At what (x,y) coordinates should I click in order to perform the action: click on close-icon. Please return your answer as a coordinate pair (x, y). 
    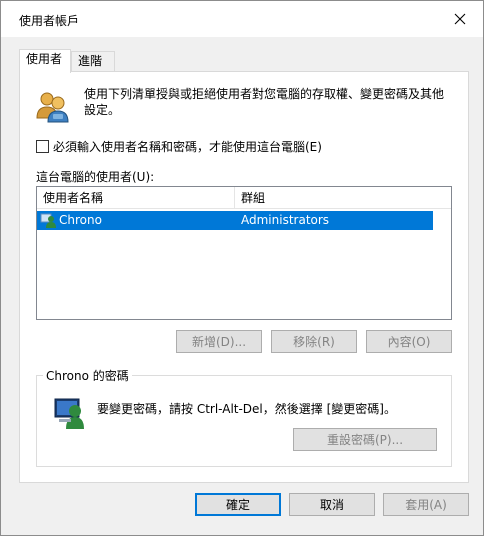
    Looking at the image, I should click on (460, 19).